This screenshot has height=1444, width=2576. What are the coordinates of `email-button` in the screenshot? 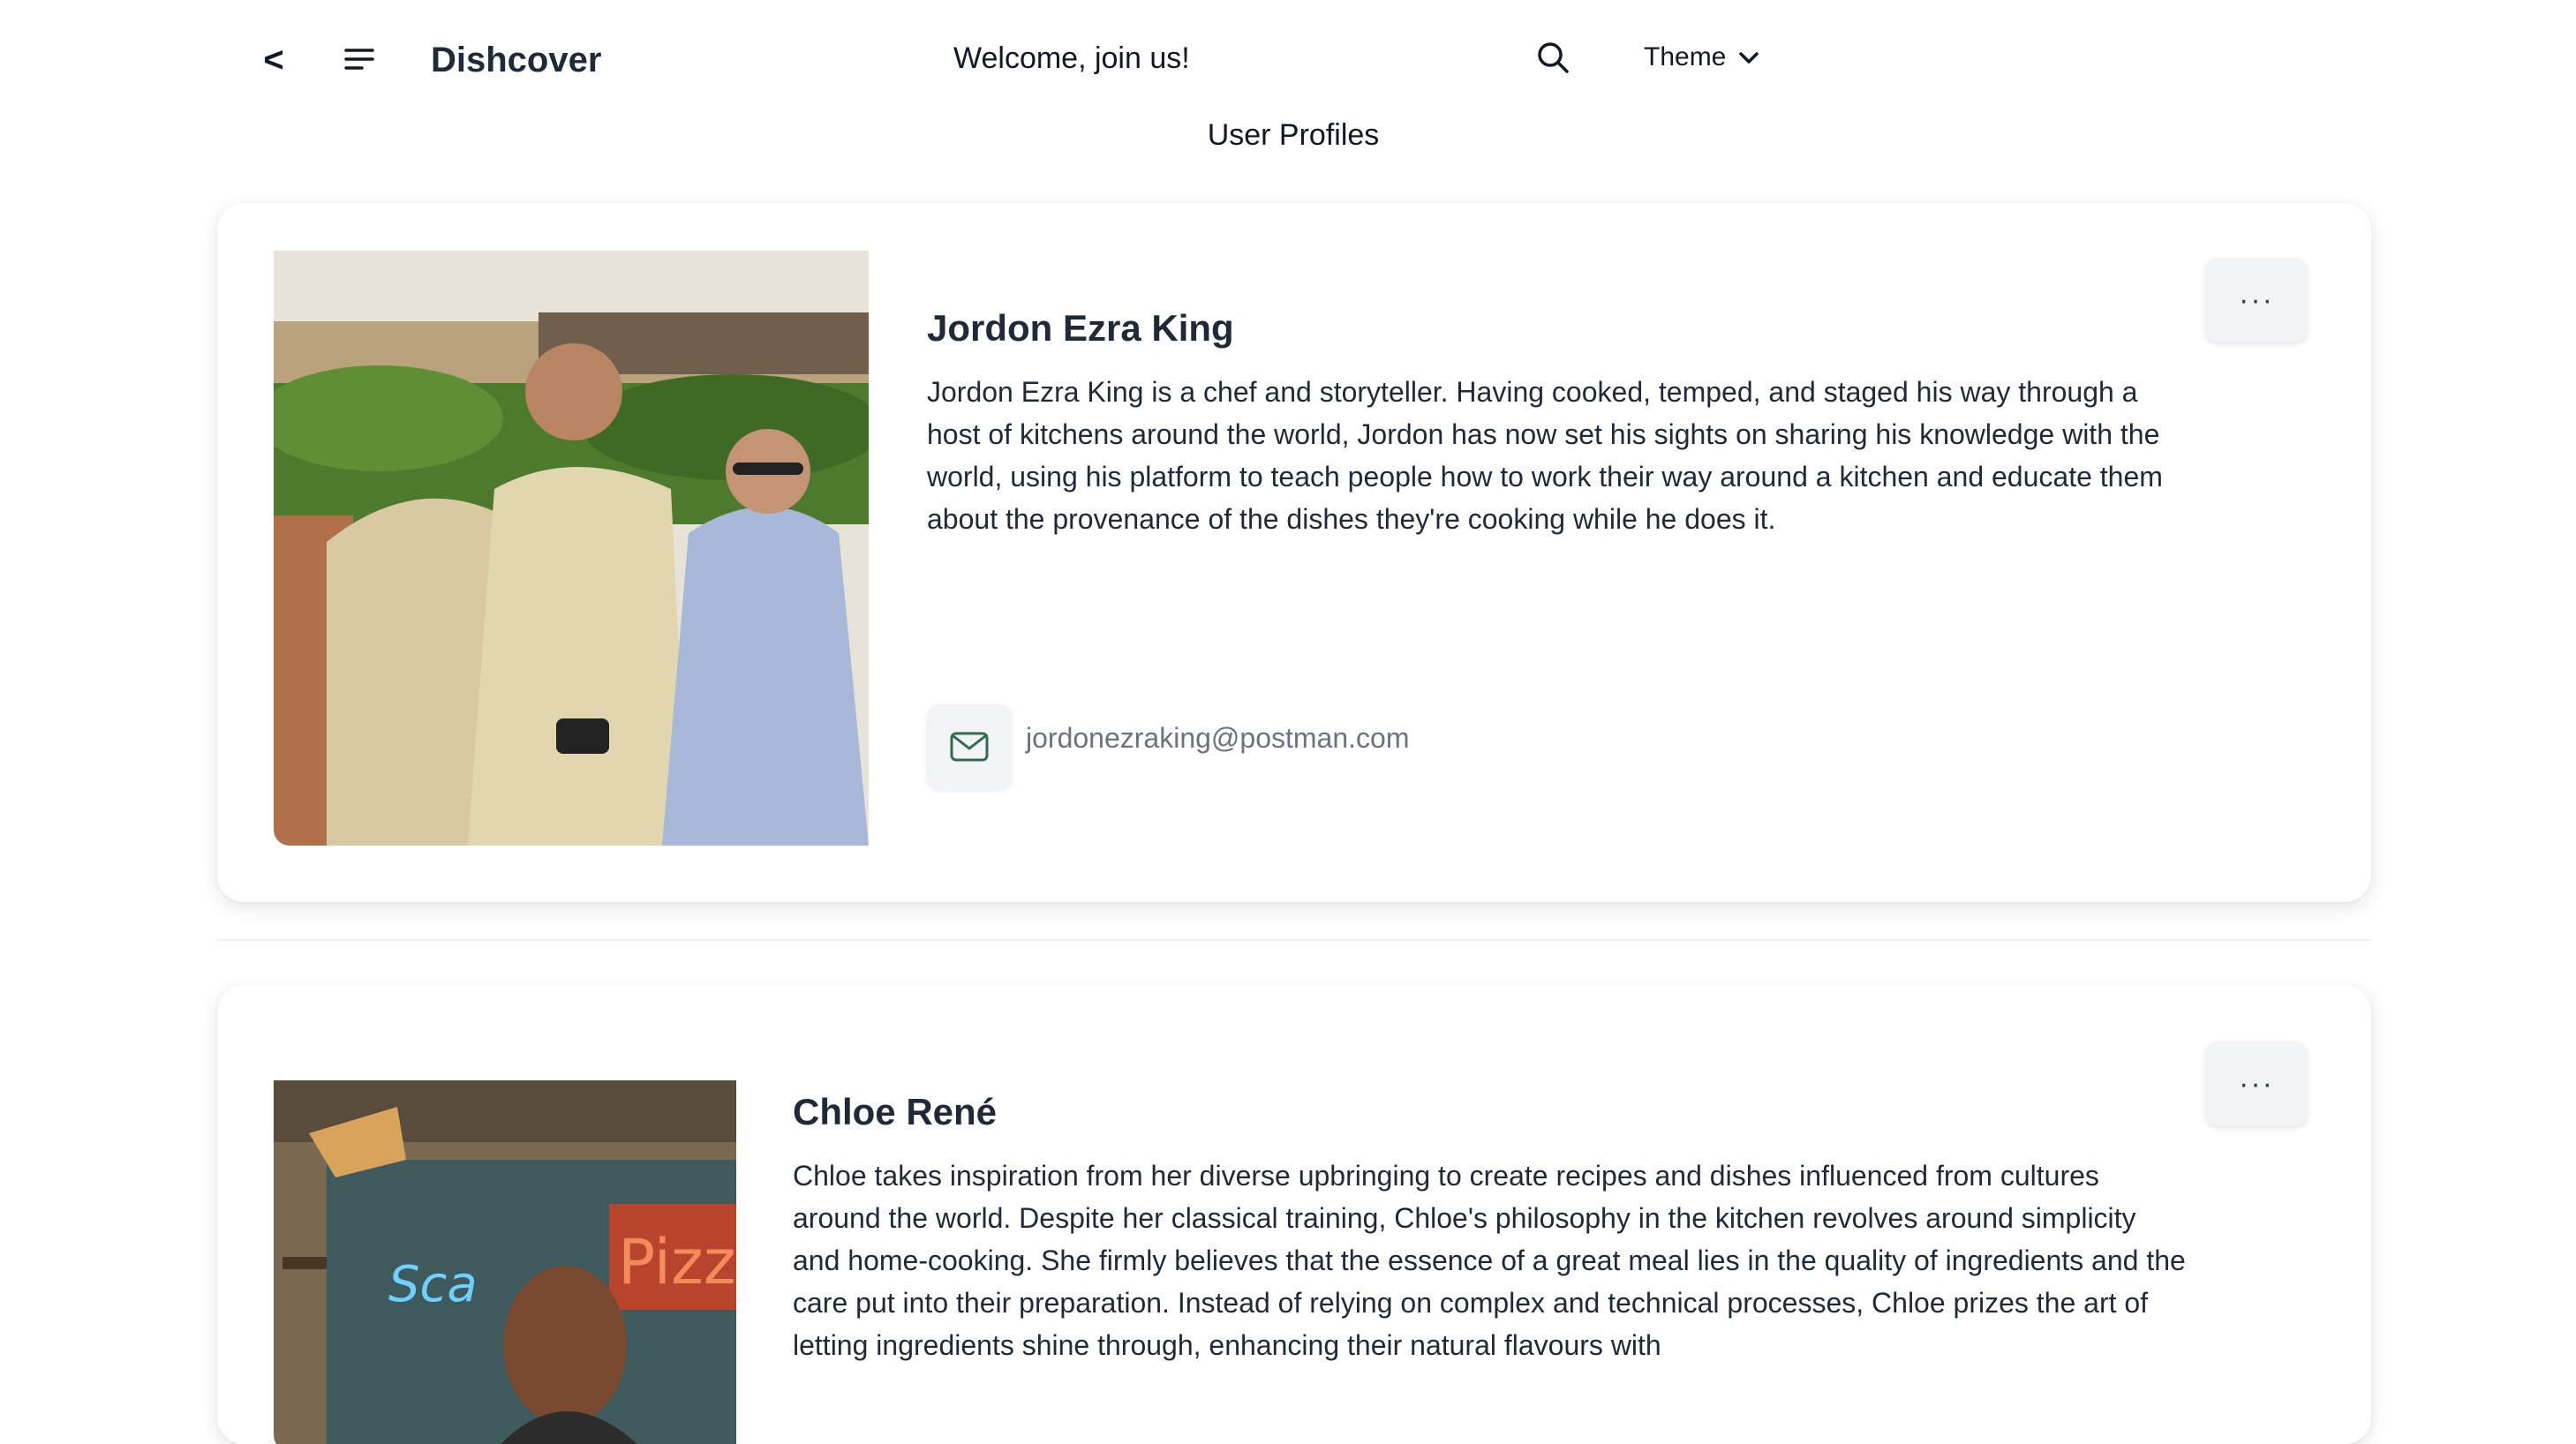 It's located at (970, 747).